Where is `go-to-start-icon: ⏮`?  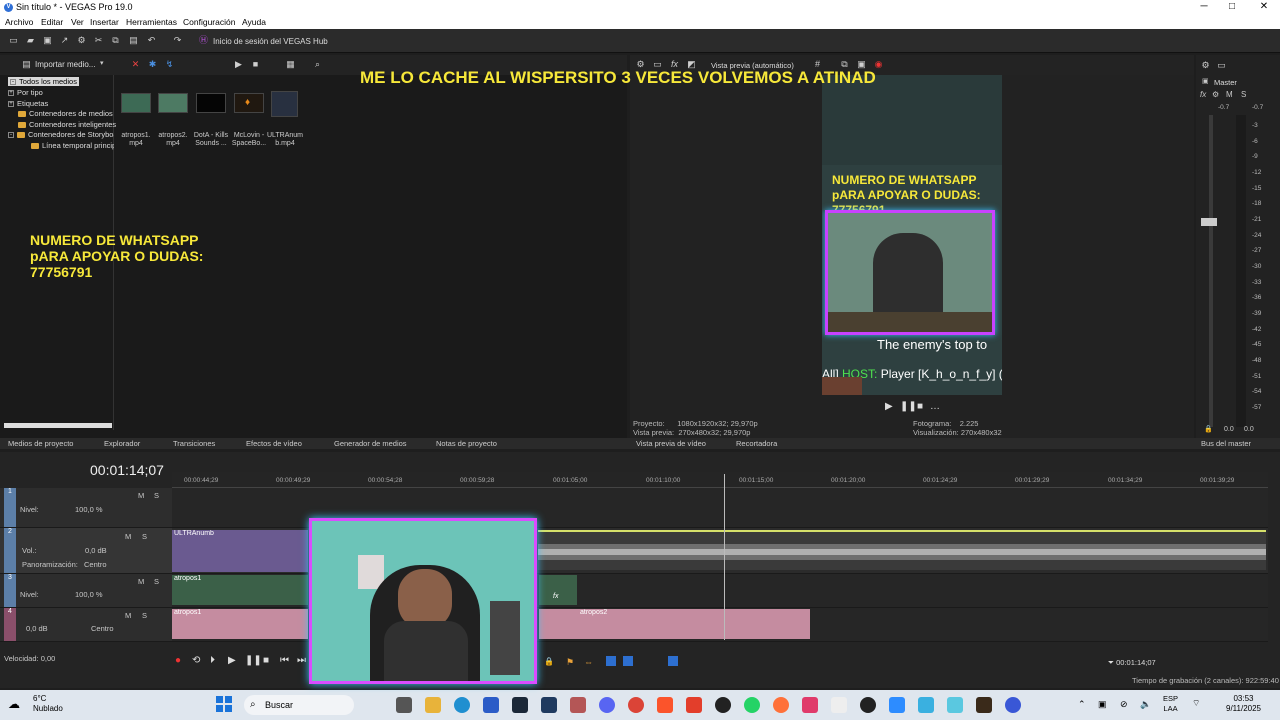
go-to-start-icon: ⏮ is located at coordinates (284, 660).